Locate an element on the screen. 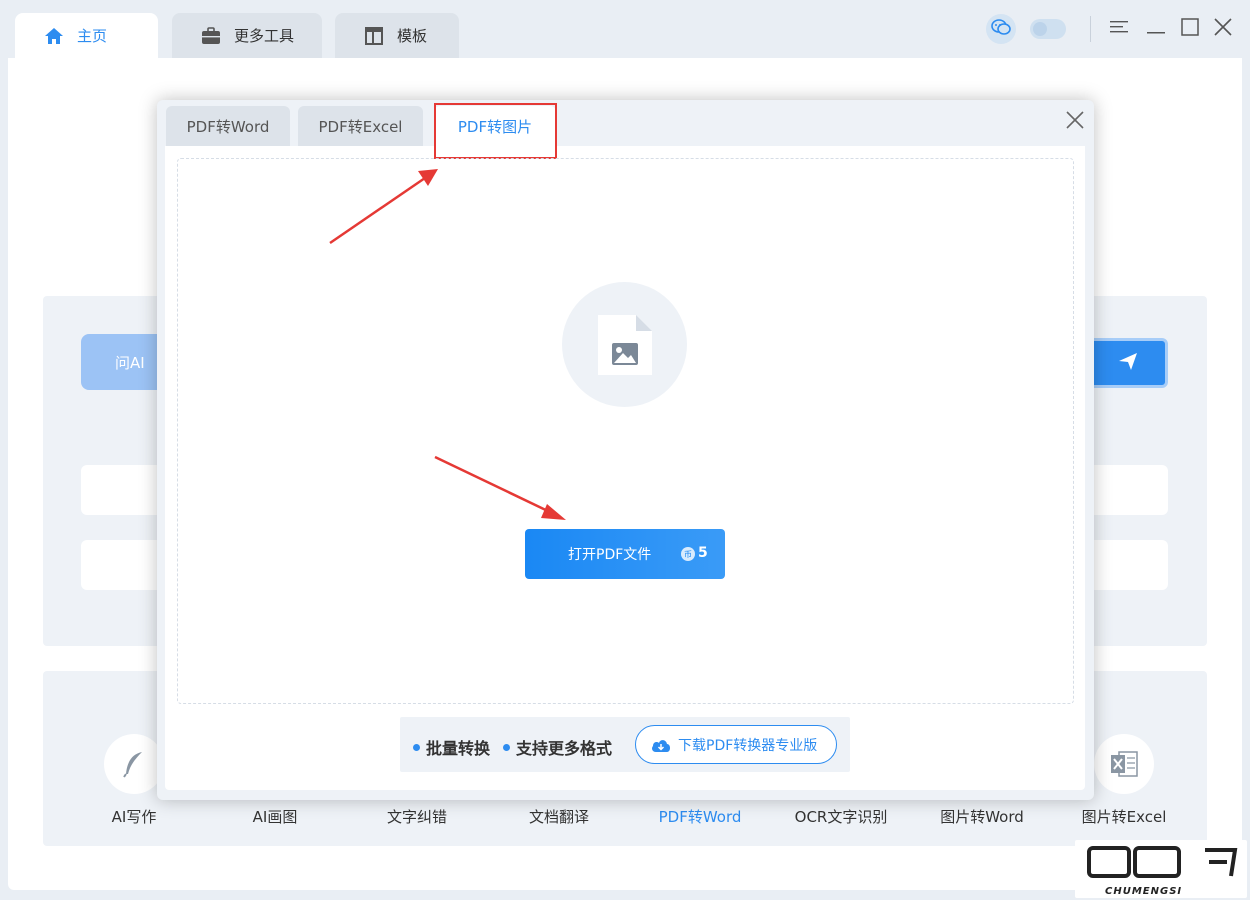  image-file-icon is located at coordinates (624, 344).